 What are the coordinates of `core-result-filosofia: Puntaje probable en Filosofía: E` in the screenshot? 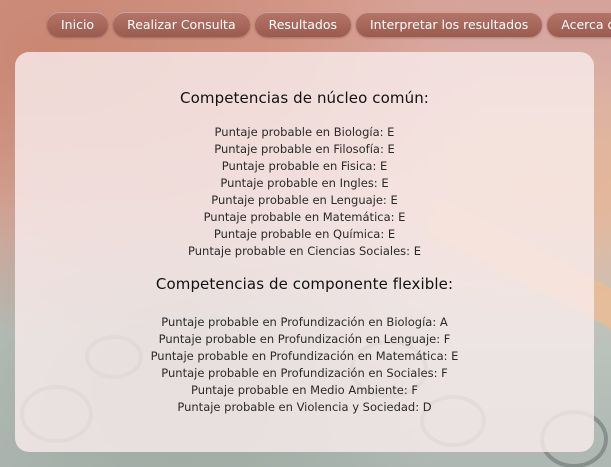 It's located at (304, 149).